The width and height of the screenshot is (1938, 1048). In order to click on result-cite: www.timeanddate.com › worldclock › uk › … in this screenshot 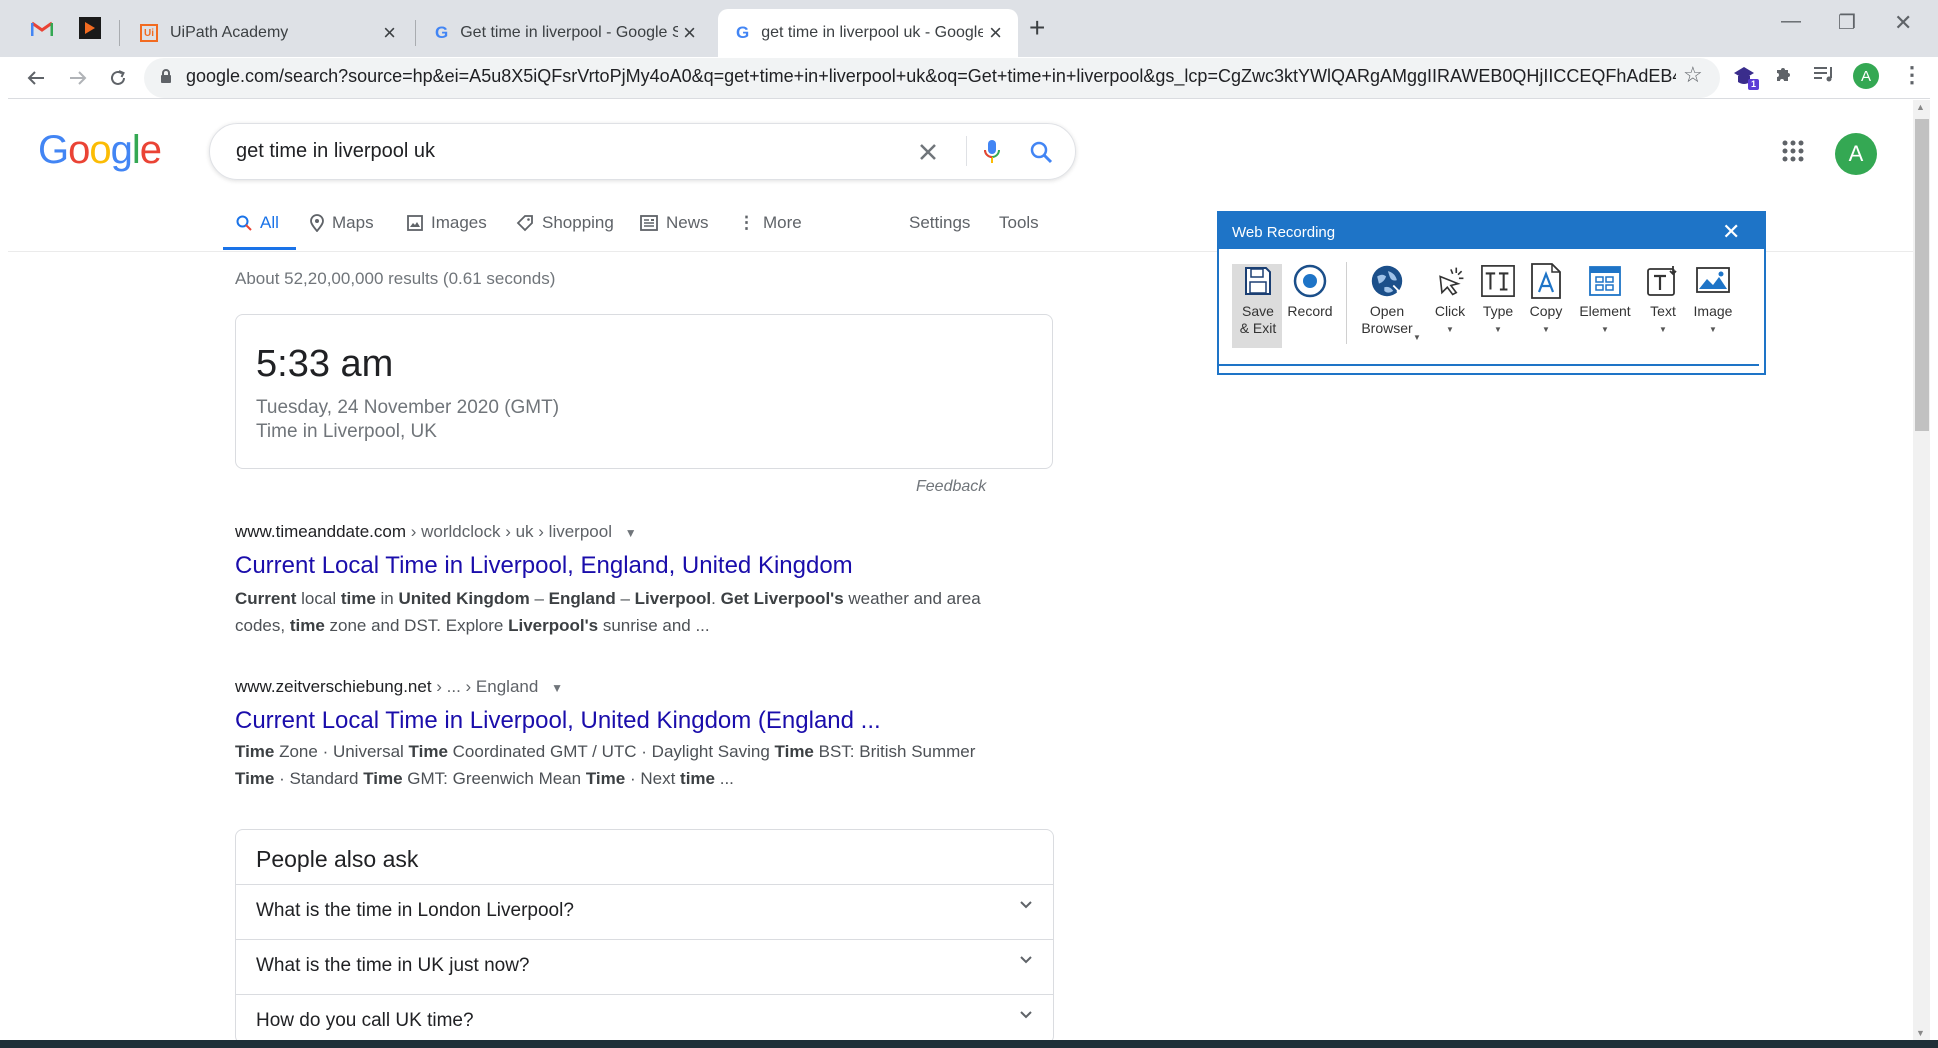, I will do `click(436, 532)`.